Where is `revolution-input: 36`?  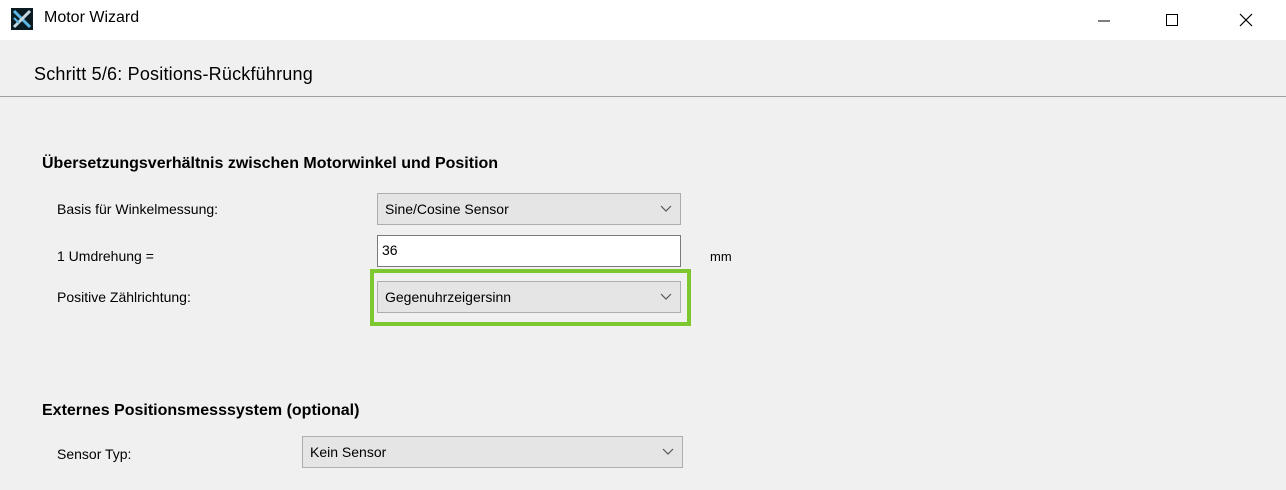
revolution-input: 36 is located at coordinates (529, 251).